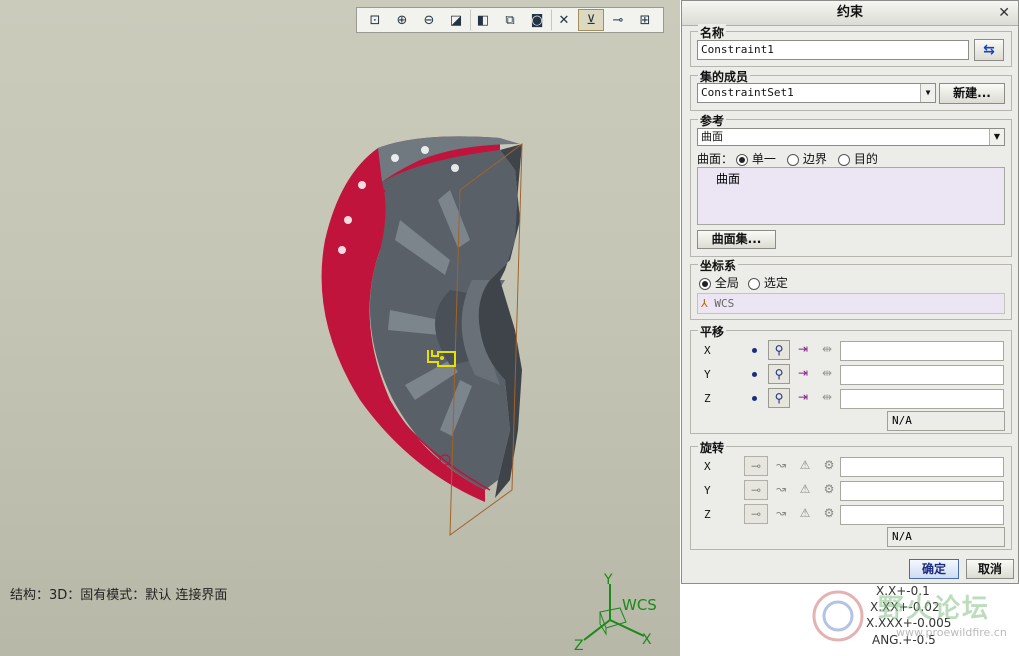 The width and height of the screenshot is (1019, 656). I want to click on forum-logo-icon, so click(838, 616).